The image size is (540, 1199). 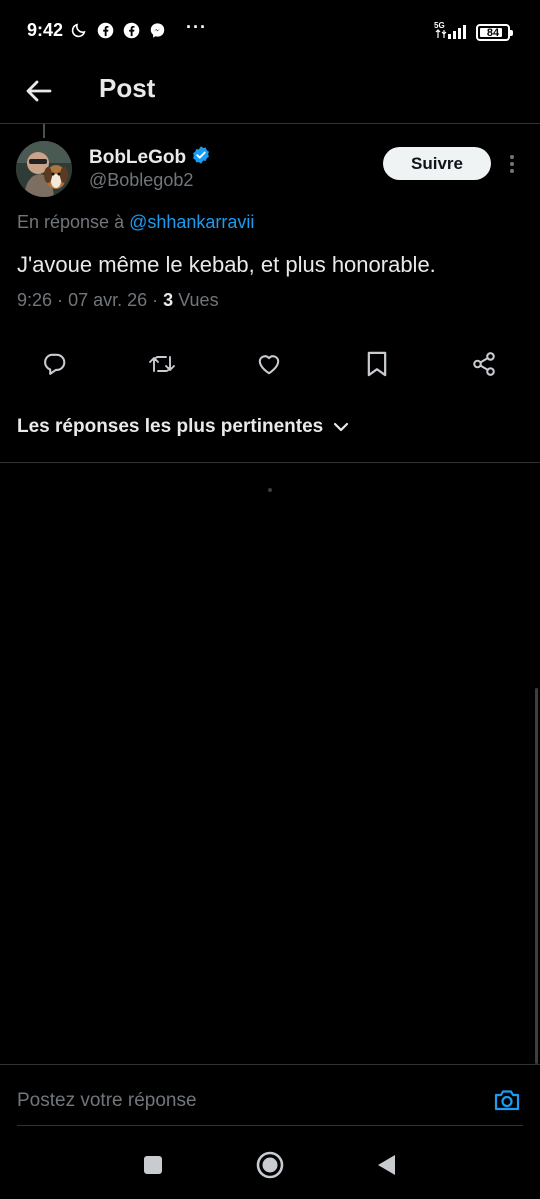 I want to click on like-button, so click(x=269, y=364).